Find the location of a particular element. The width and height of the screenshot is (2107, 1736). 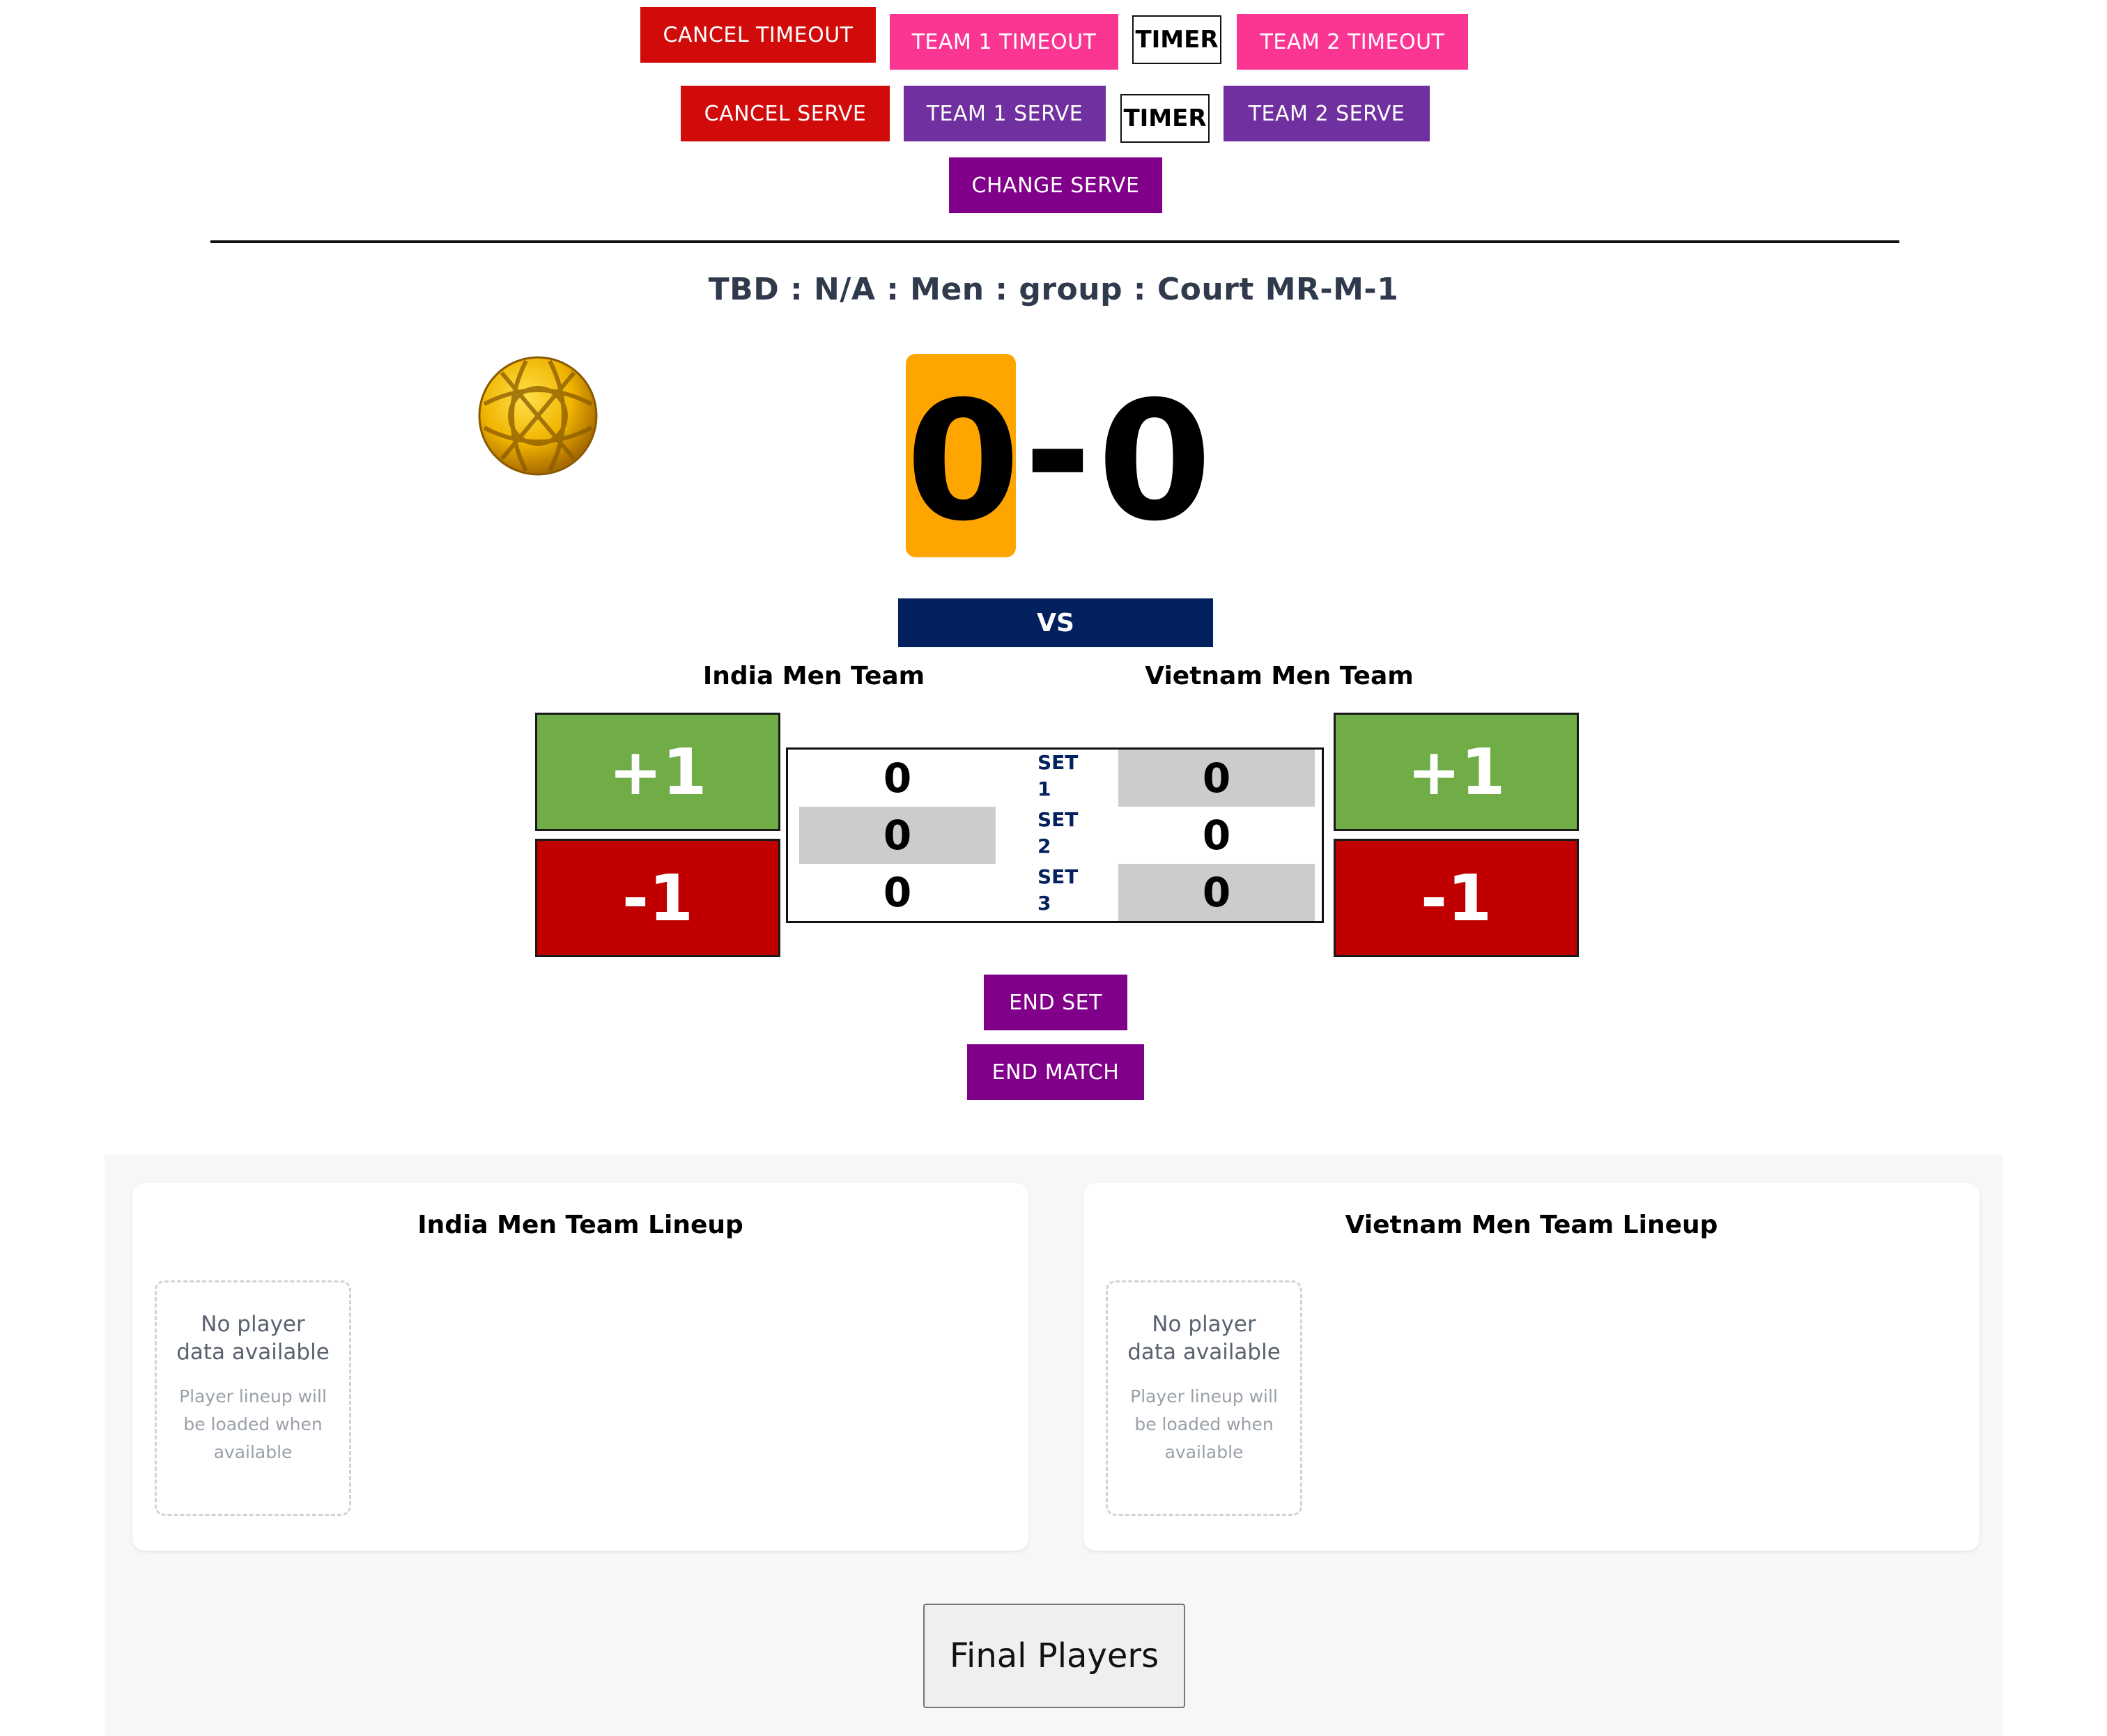

set3-team2-score: 0 is located at coordinates (1216, 893).